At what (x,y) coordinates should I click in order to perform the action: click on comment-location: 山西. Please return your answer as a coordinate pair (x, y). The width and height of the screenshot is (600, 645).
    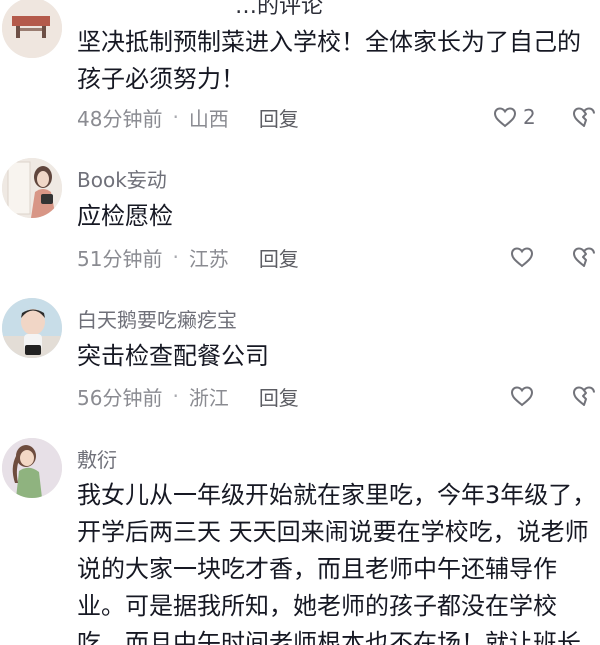
    Looking at the image, I should click on (208, 118).